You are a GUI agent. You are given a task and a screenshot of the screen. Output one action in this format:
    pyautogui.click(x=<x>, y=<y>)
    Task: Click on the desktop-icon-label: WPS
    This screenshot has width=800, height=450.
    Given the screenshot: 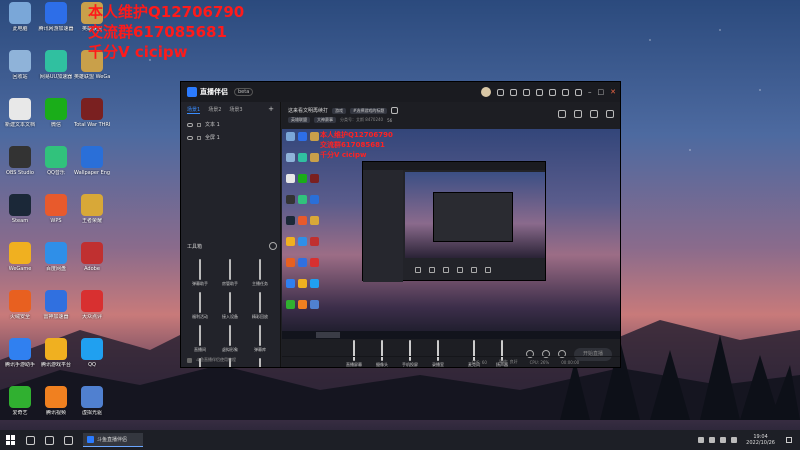 What is the action you would take?
    pyautogui.click(x=56, y=221)
    